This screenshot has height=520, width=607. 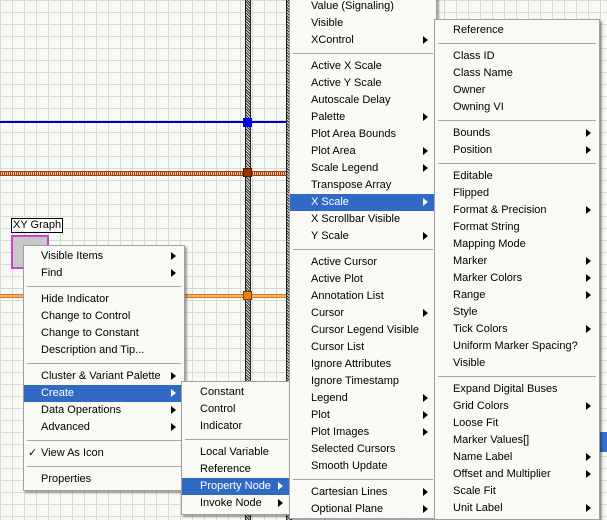 What do you see at coordinates (365, 330) in the screenshot?
I see `menu-item-label: Cursor Legend Visible` at bounding box center [365, 330].